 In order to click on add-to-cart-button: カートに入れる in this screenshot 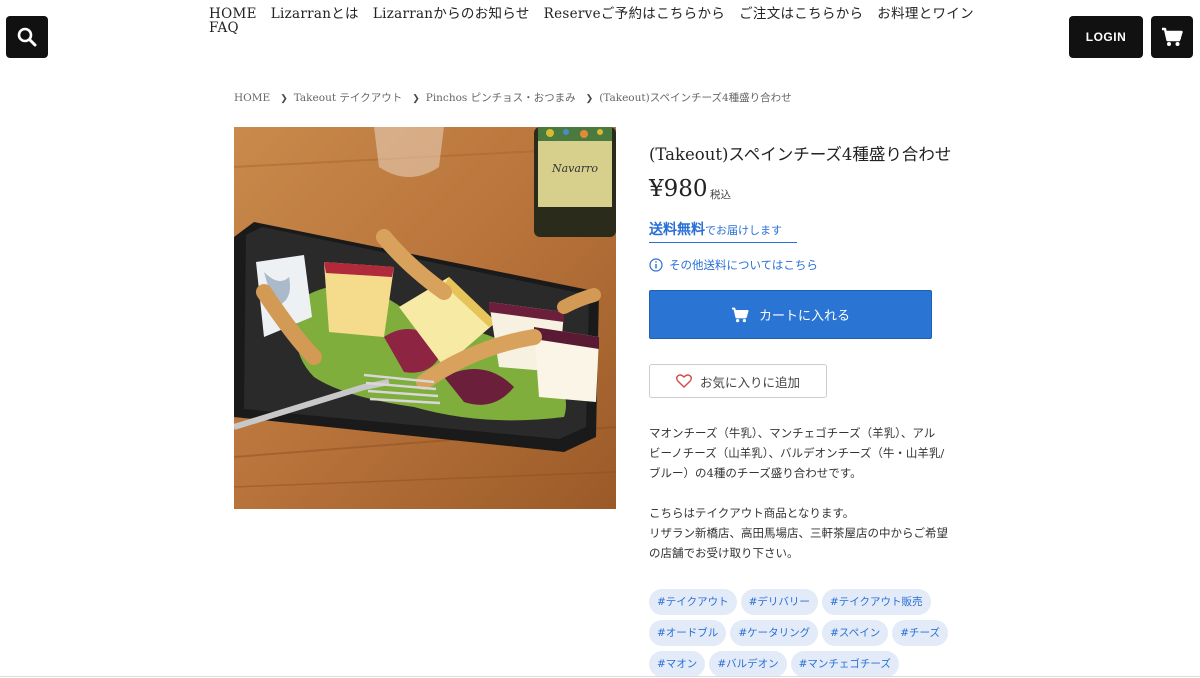, I will do `click(790, 314)`.